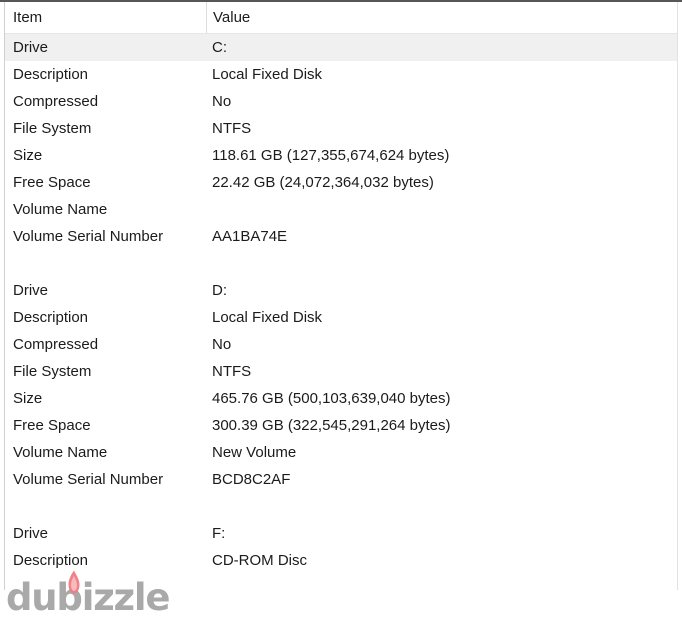 Image resolution: width=682 pixels, height=619 pixels. Describe the element at coordinates (331, 155) in the screenshot. I see `cell-value: 118.61 GB (127,355,674,624 bytes)` at that location.